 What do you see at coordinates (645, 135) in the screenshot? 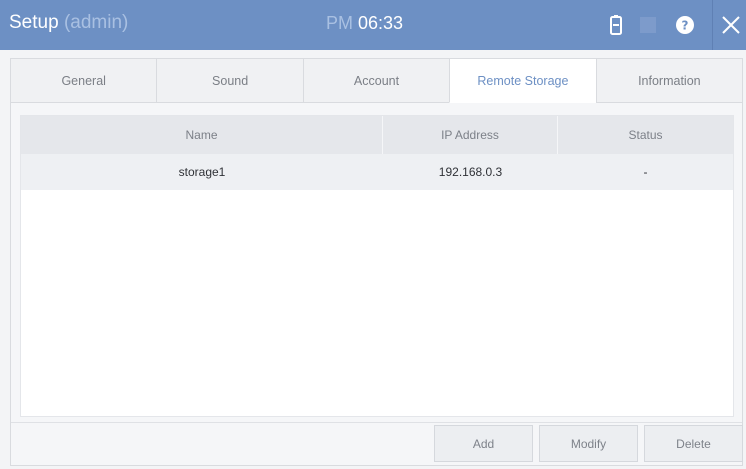
I see `column-header-status: Status` at bounding box center [645, 135].